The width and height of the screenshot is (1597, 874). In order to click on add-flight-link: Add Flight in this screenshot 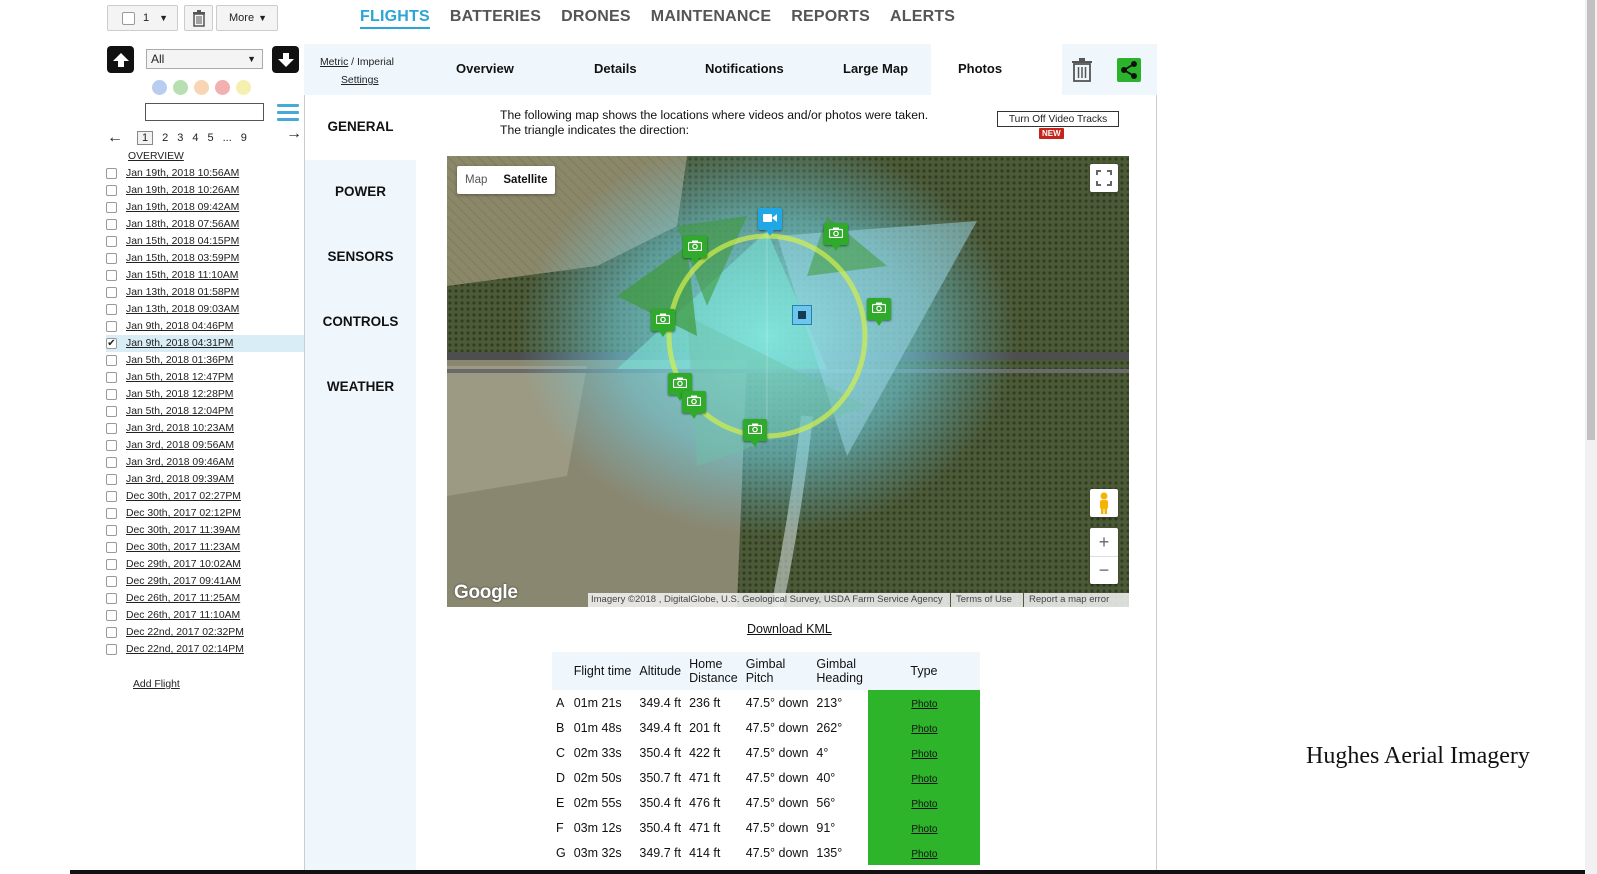, I will do `click(156, 684)`.